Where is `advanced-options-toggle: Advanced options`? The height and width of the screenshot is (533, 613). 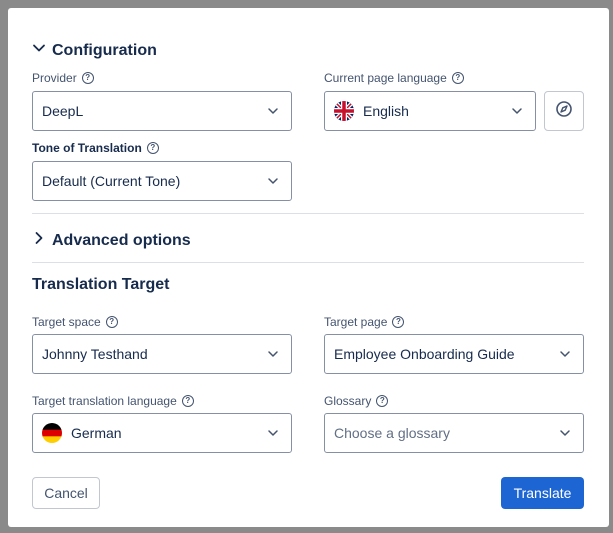
advanced-options-toggle: Advanced options is located at coordinates (111, 240).